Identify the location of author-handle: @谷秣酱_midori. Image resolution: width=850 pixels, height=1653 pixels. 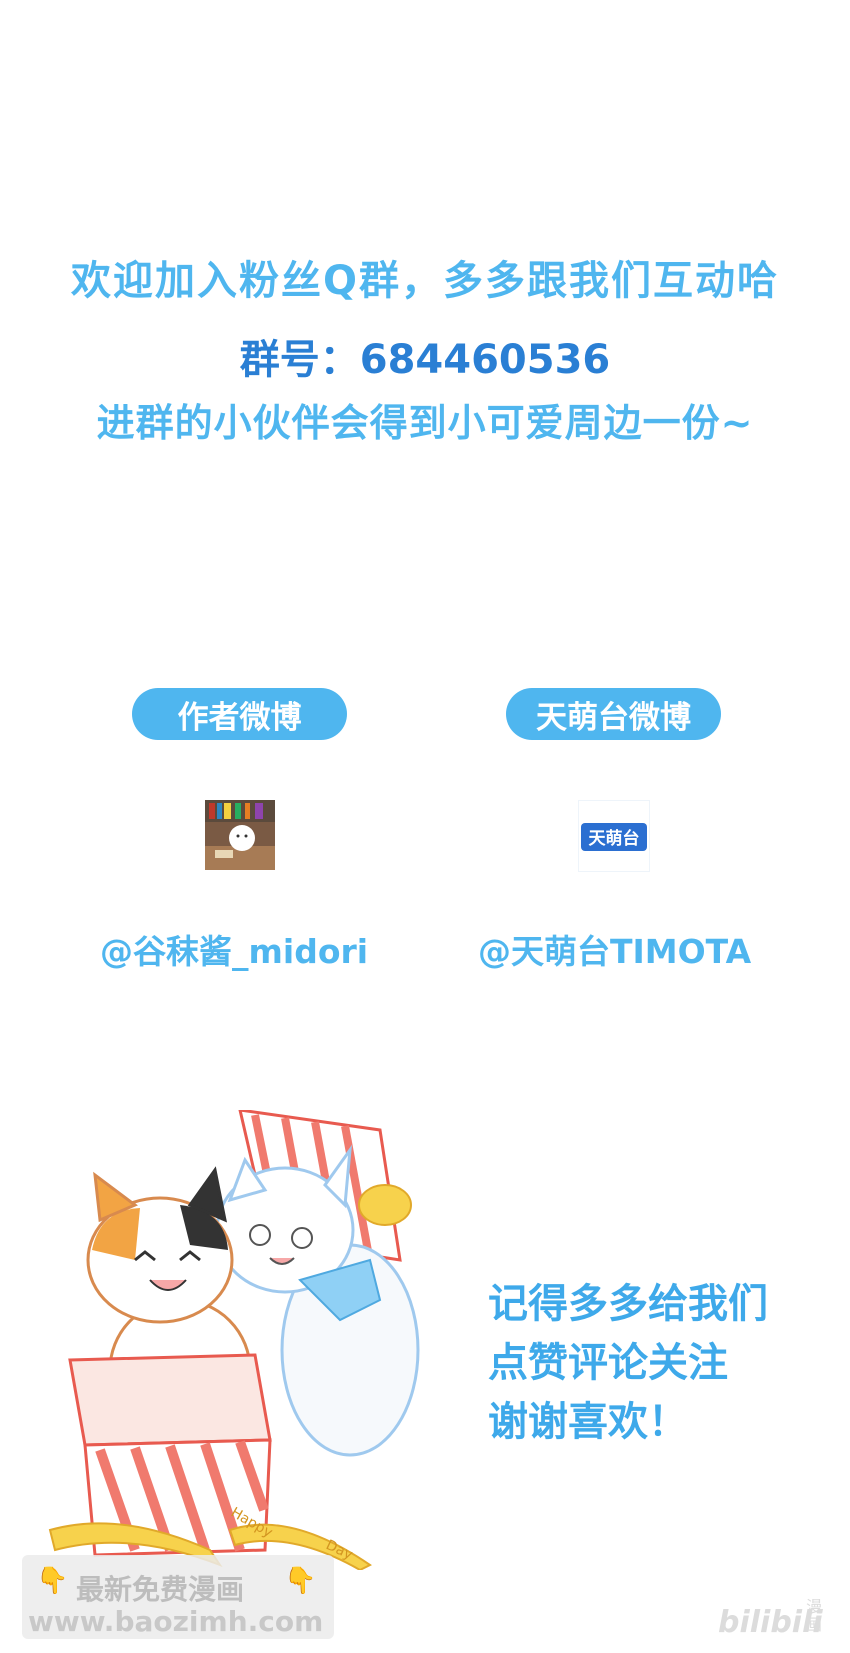
(234, 951).